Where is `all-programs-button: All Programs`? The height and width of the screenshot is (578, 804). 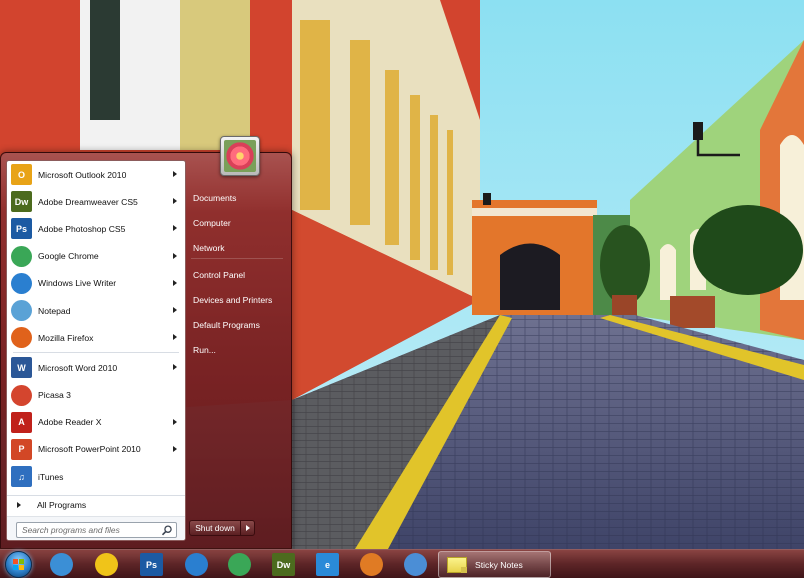 all-programs-button: All Programs is located at coordinates (96, 504).